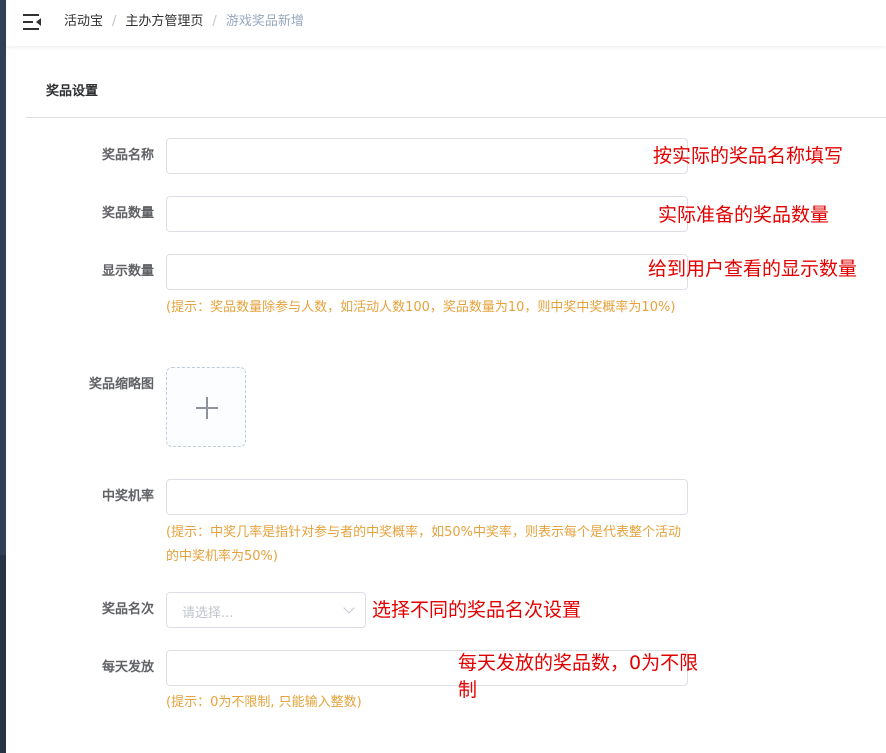 The height and width of the screenshot is (753, 886). Describe the element at coordinates (127, 496) in the screenshot. I see `win-rate-label: 中奖机率` at that location.